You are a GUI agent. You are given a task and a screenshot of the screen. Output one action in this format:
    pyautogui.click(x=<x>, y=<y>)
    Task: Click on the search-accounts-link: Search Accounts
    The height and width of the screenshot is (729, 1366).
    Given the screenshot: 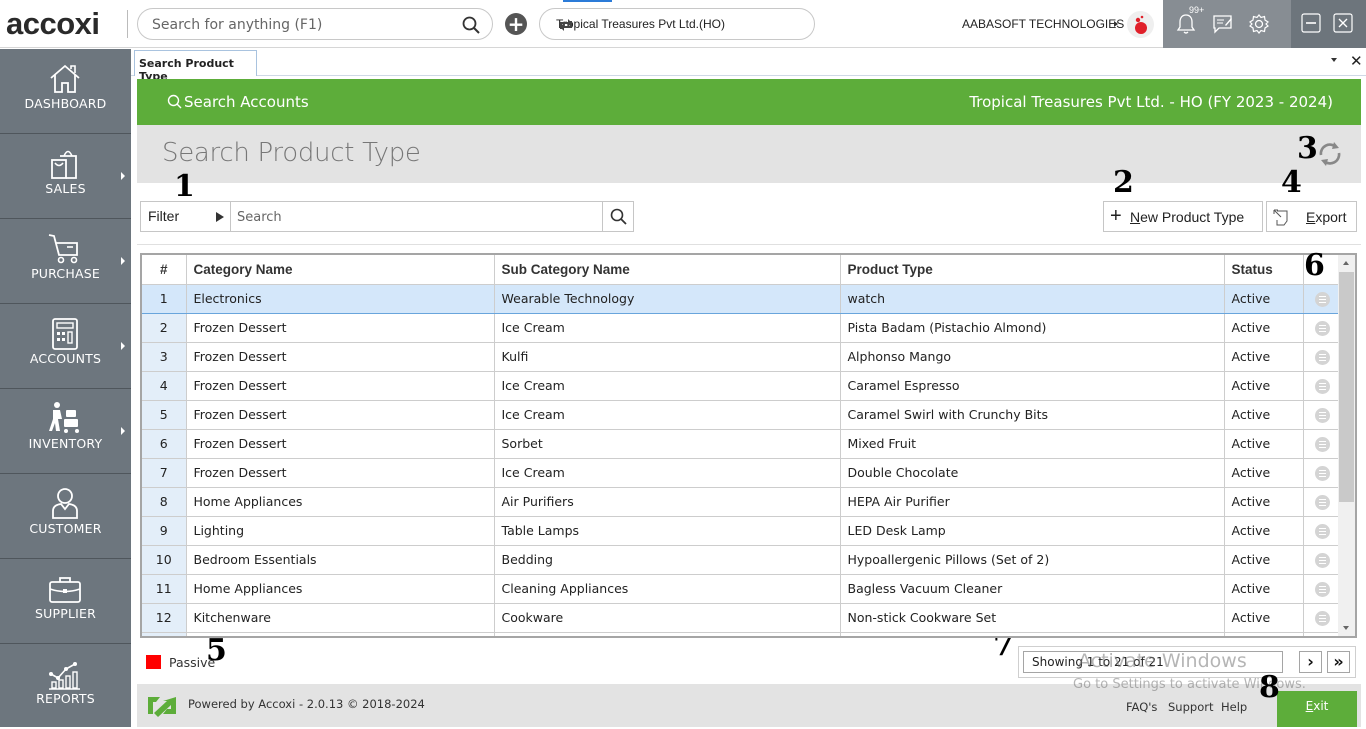 What is the action you would take?
    pyautogui.click(x=238, y=102)
    